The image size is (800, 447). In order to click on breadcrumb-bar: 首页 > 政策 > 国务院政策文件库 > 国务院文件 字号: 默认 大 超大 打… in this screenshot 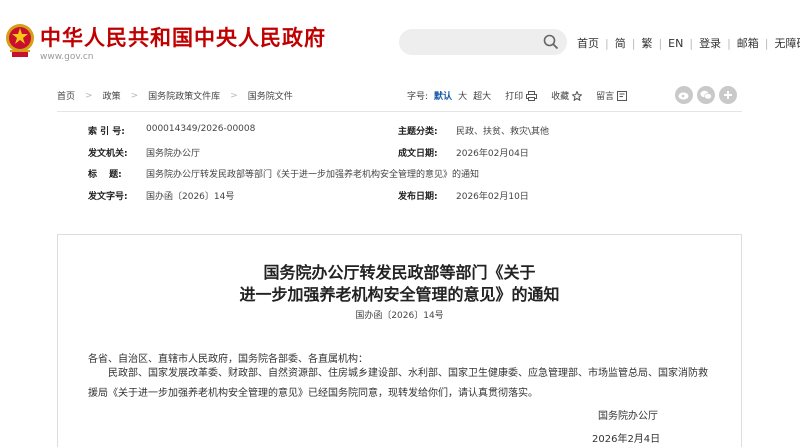, I will do `click(399, 95)`.